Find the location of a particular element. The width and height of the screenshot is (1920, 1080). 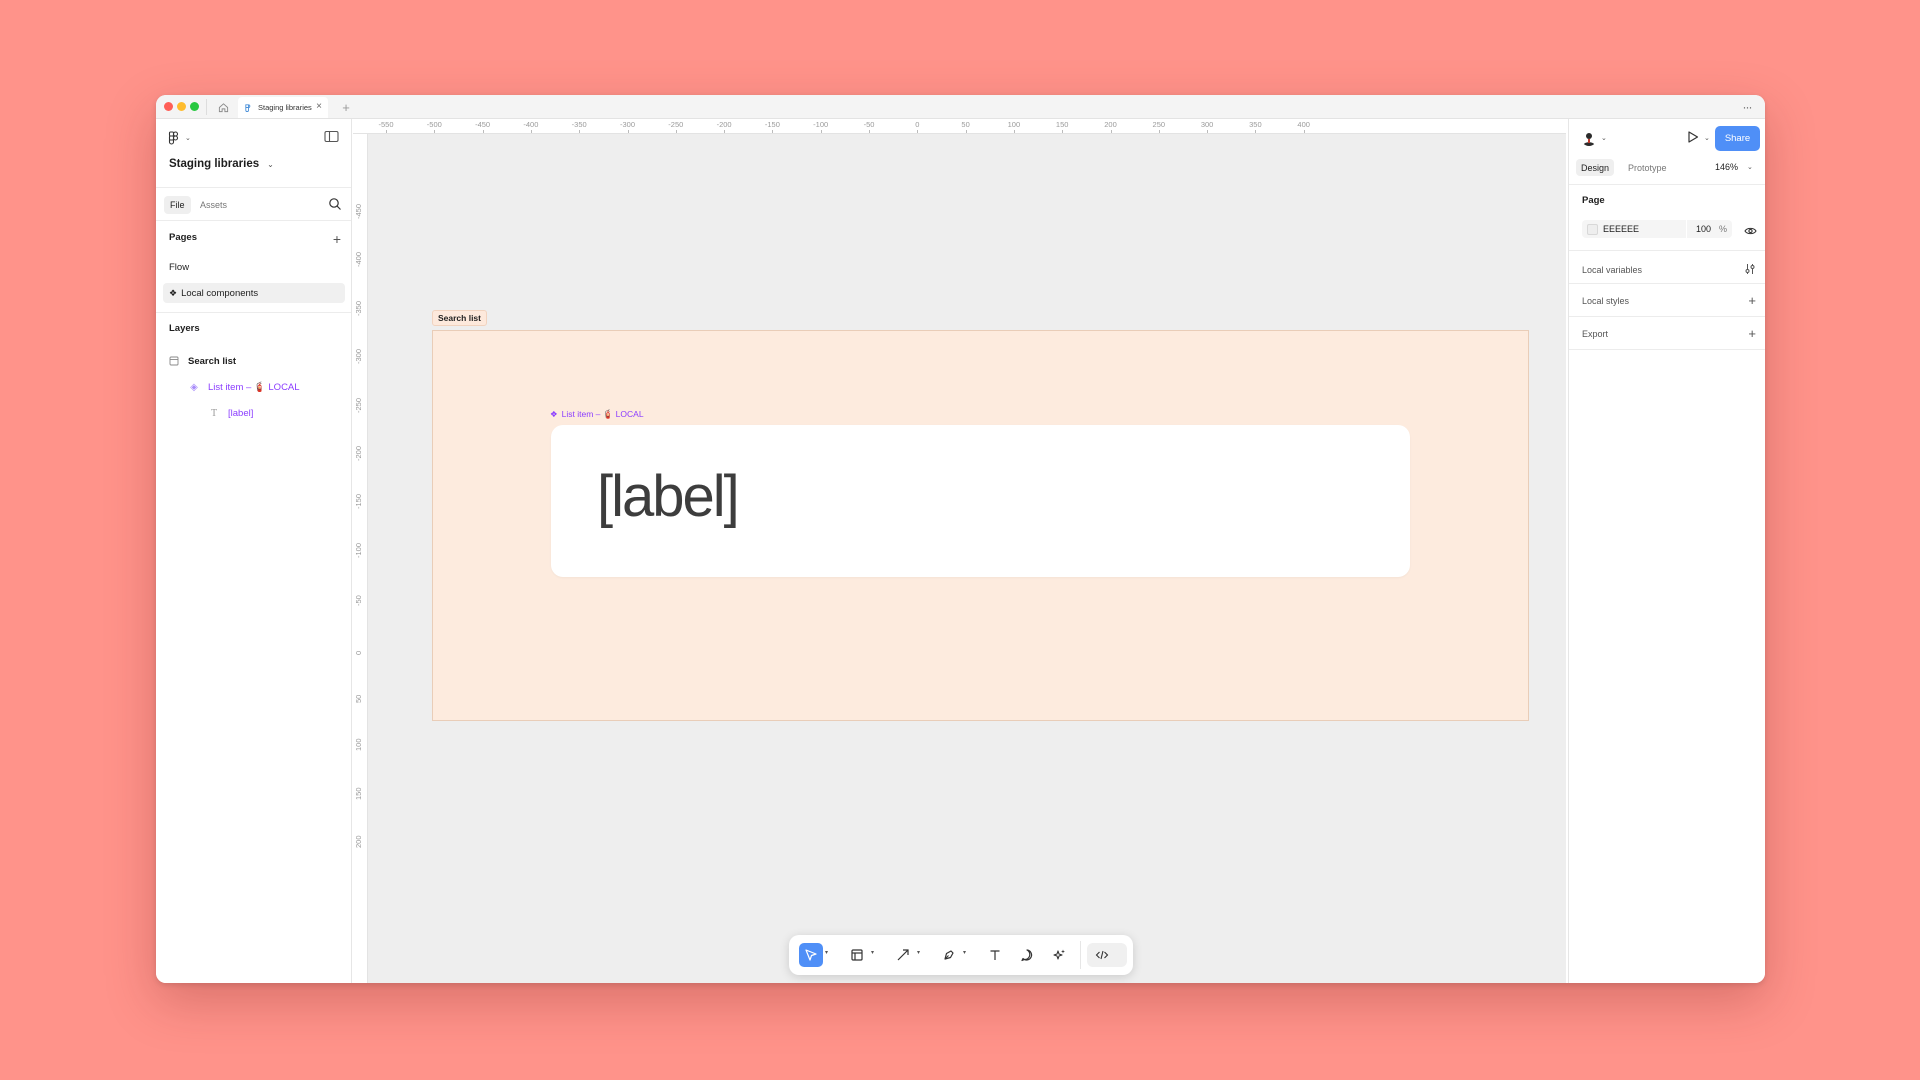

add-style-icon: + is located at coordinates (1752, 300).